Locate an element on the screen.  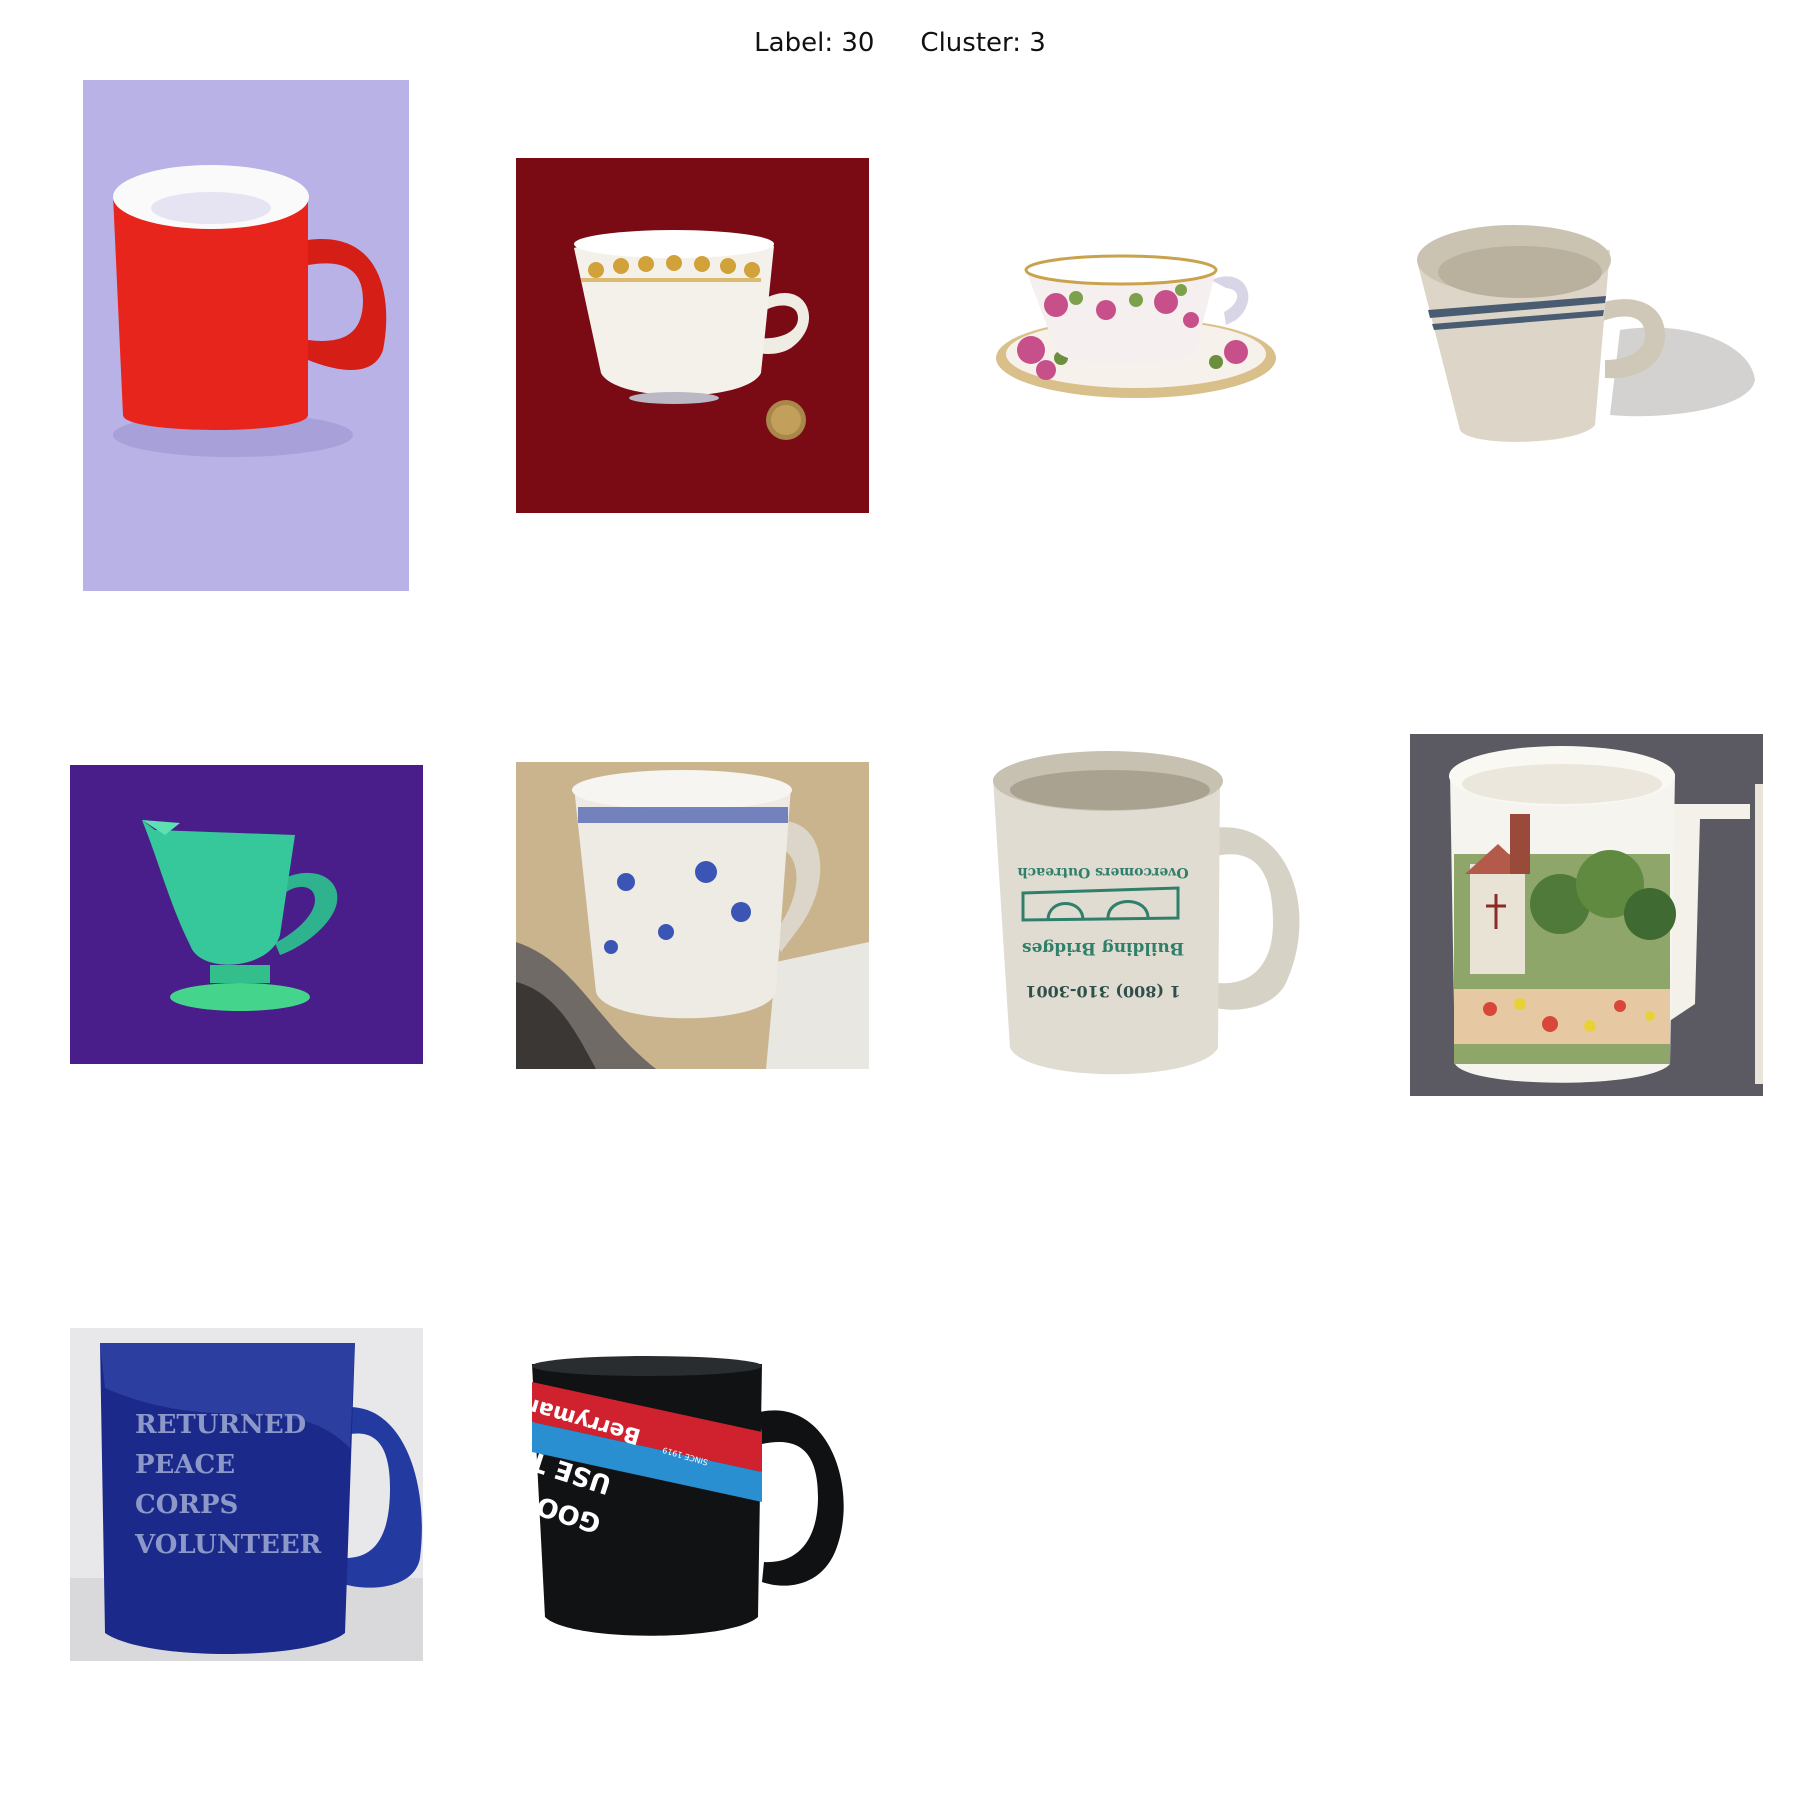
label-text: Label: 30 is located at coordinates (814, 43).